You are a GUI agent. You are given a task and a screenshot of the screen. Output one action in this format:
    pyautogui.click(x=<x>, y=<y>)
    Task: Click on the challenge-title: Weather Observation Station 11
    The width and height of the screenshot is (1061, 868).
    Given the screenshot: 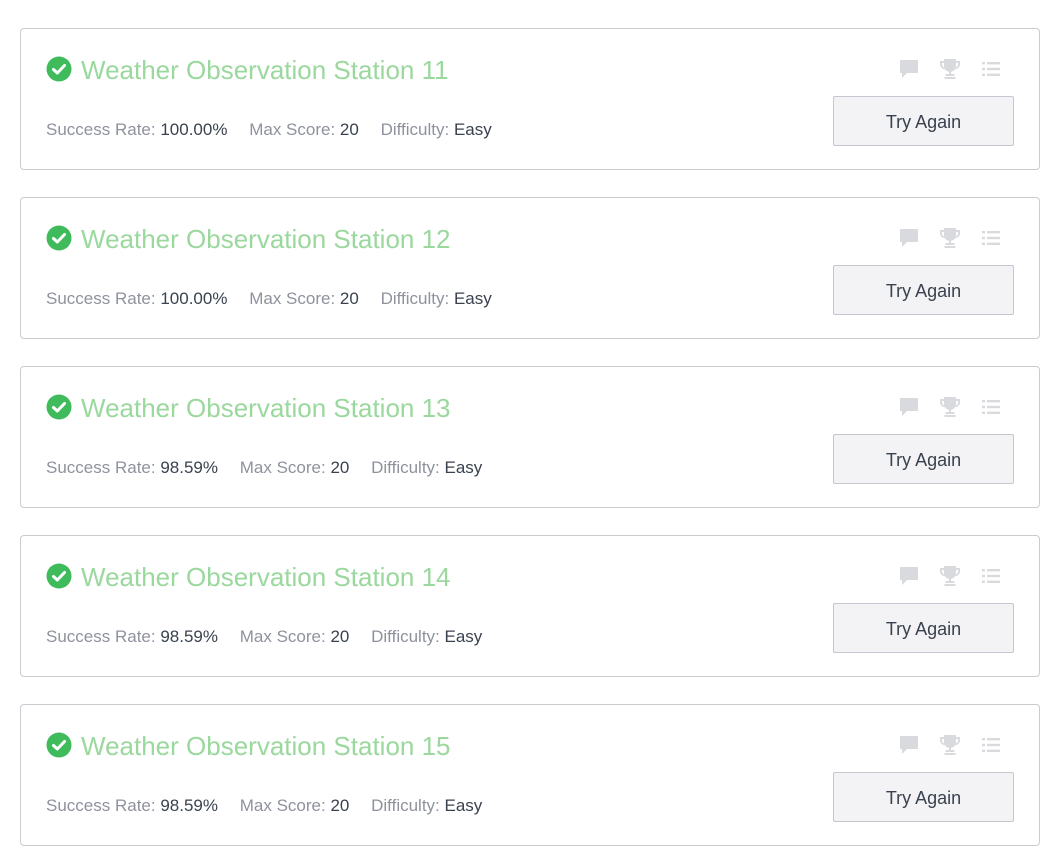 What is the action you would take?
    pyautogui.click(x=265, y=70)
    